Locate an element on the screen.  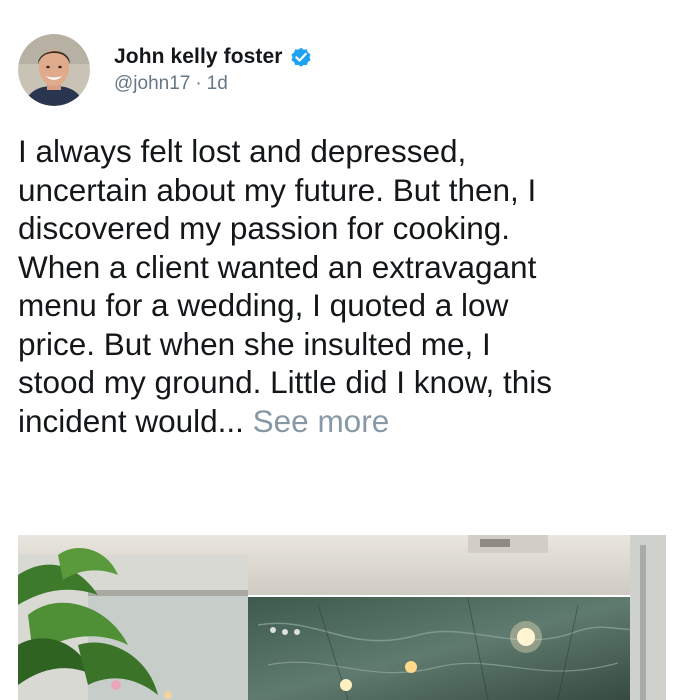
name-row: John kelly foster is located at coordinates (213, 57).